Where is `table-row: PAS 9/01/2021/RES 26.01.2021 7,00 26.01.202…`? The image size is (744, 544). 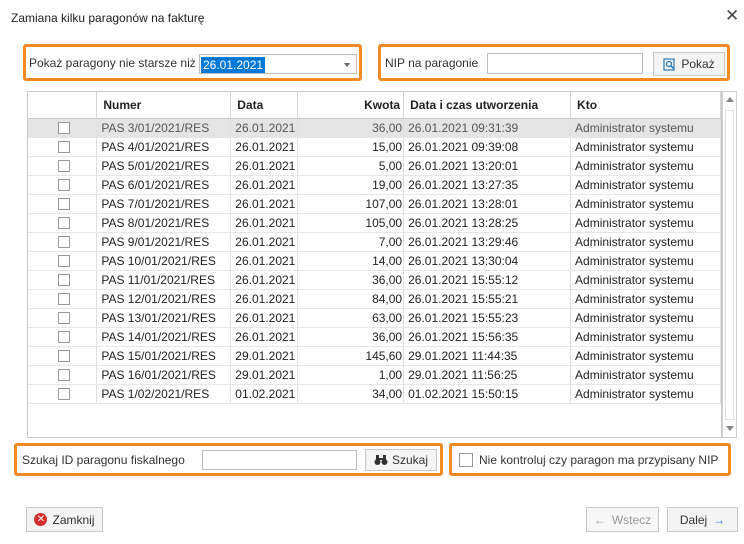 table-row: PAS 9/01/2021/RES 26.01.2021 7,00 26.01.202… is located at coordinates (374, 242).